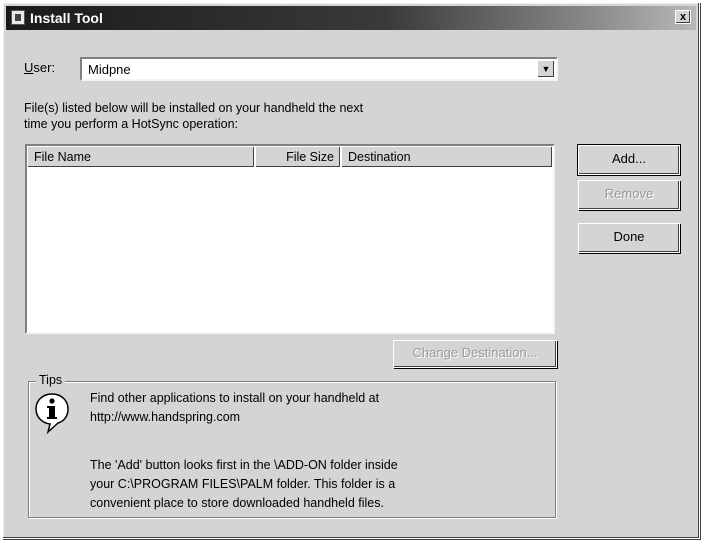 The height and width of the screenshot is (543, 704). Describe the element at coordinates (29, 67) in the screenshot. I see `user-label-accel: U` at that location.